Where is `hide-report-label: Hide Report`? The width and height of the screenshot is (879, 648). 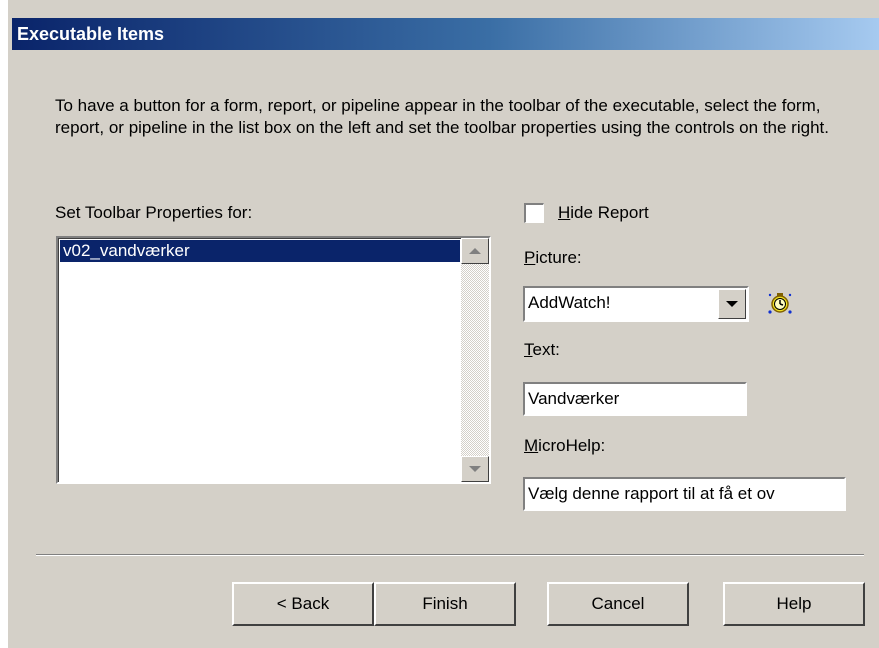 hide-report-label: Hide Report is located at coordinates (603, 213).